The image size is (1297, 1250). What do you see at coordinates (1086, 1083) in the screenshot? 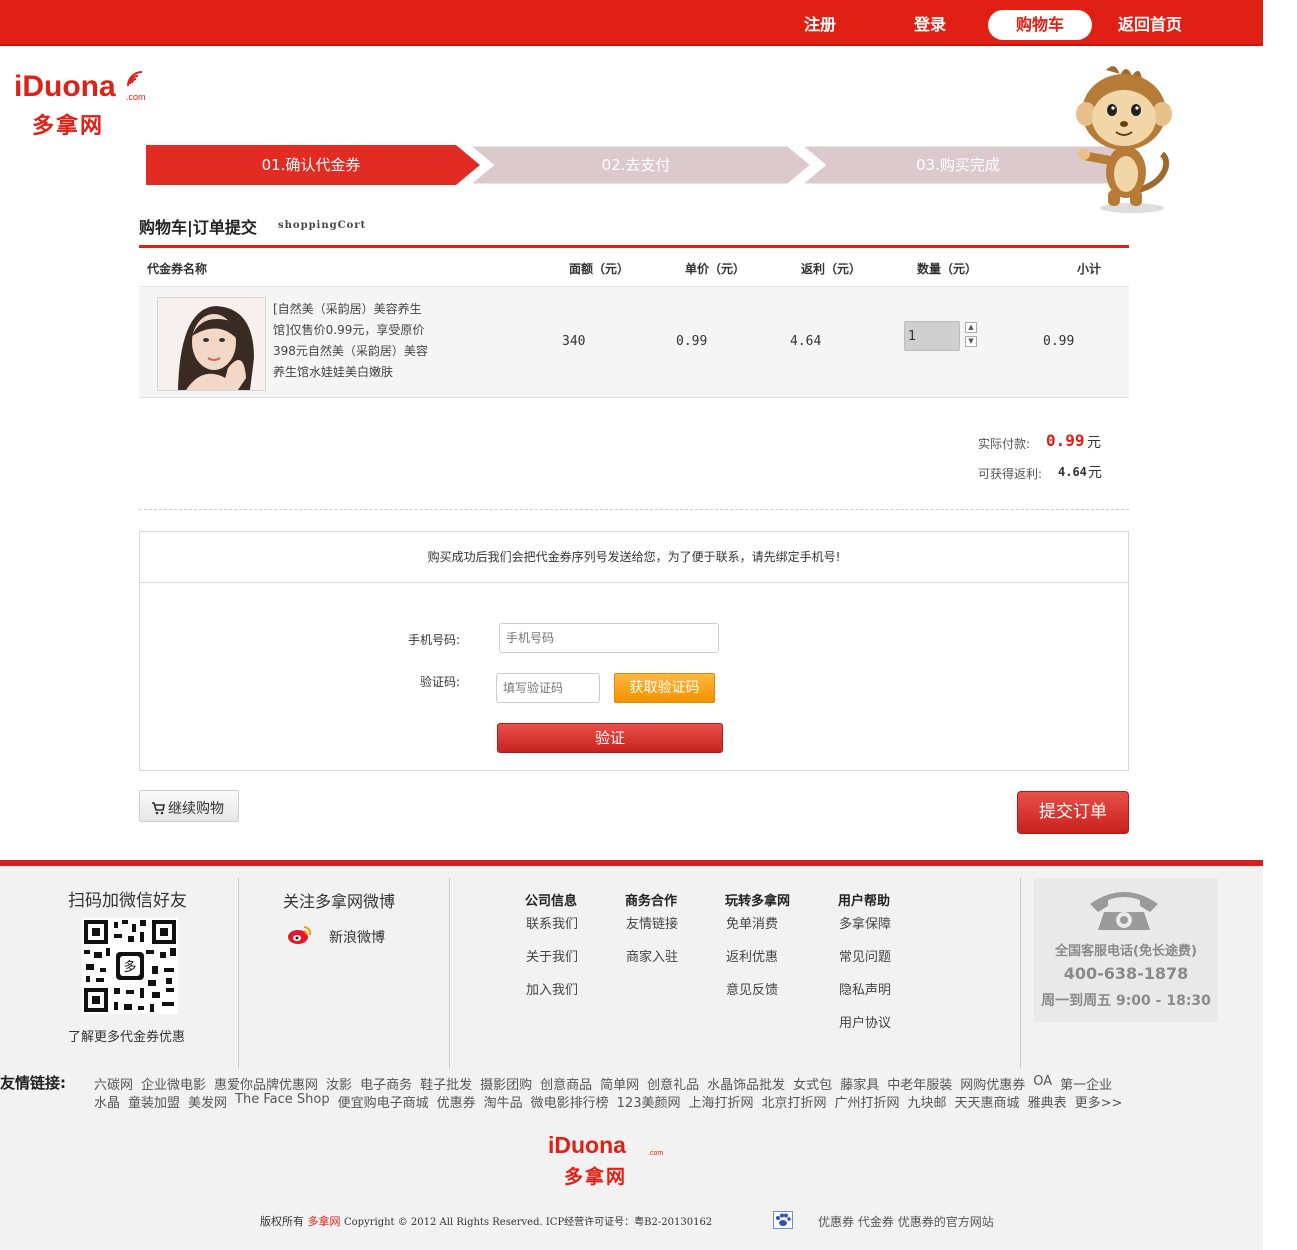
I see `friend-link: 第一企业` at bounding box center [1086, 1083].